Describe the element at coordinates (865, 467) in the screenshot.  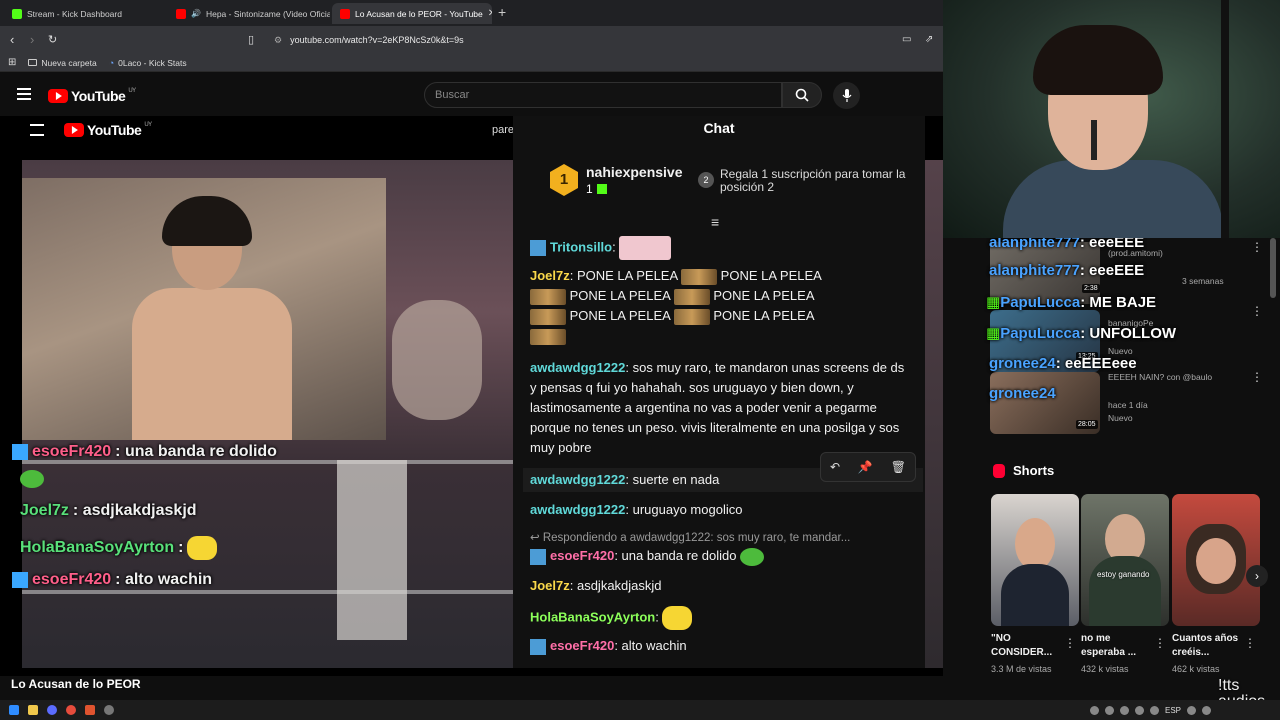
I see `pin-icon: 📌` at that location.